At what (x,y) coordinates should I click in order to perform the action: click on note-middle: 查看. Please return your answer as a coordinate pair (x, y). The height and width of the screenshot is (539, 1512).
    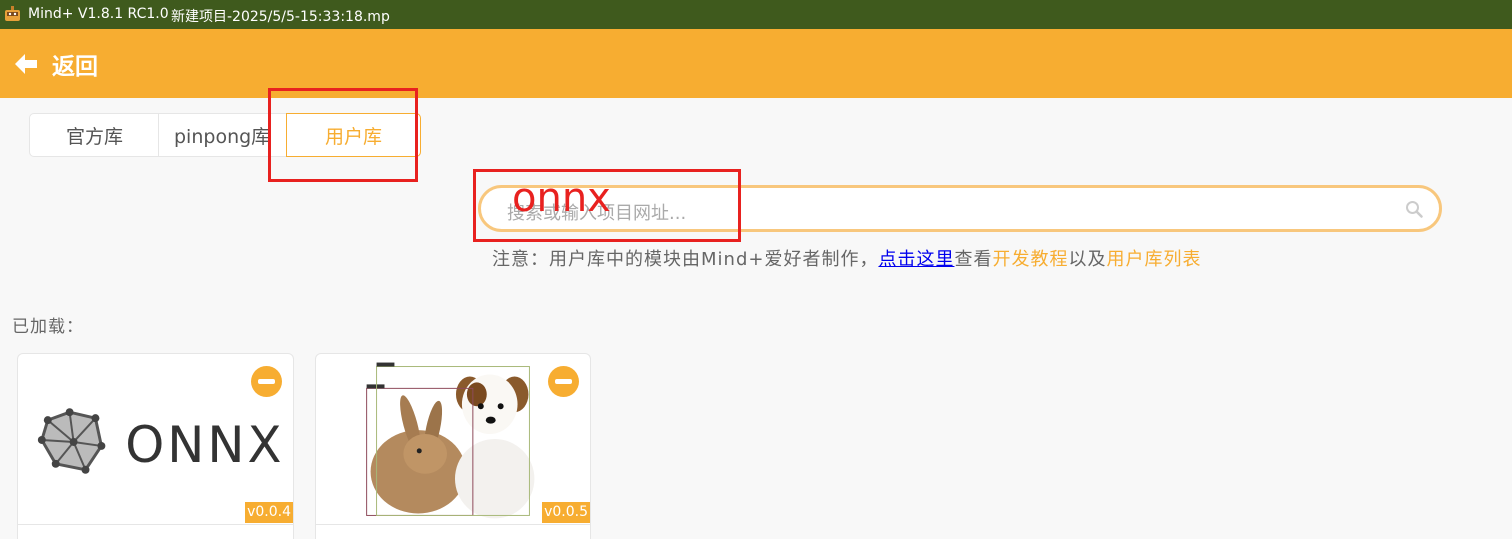
    Looking at the image, I should click on (973, 259).